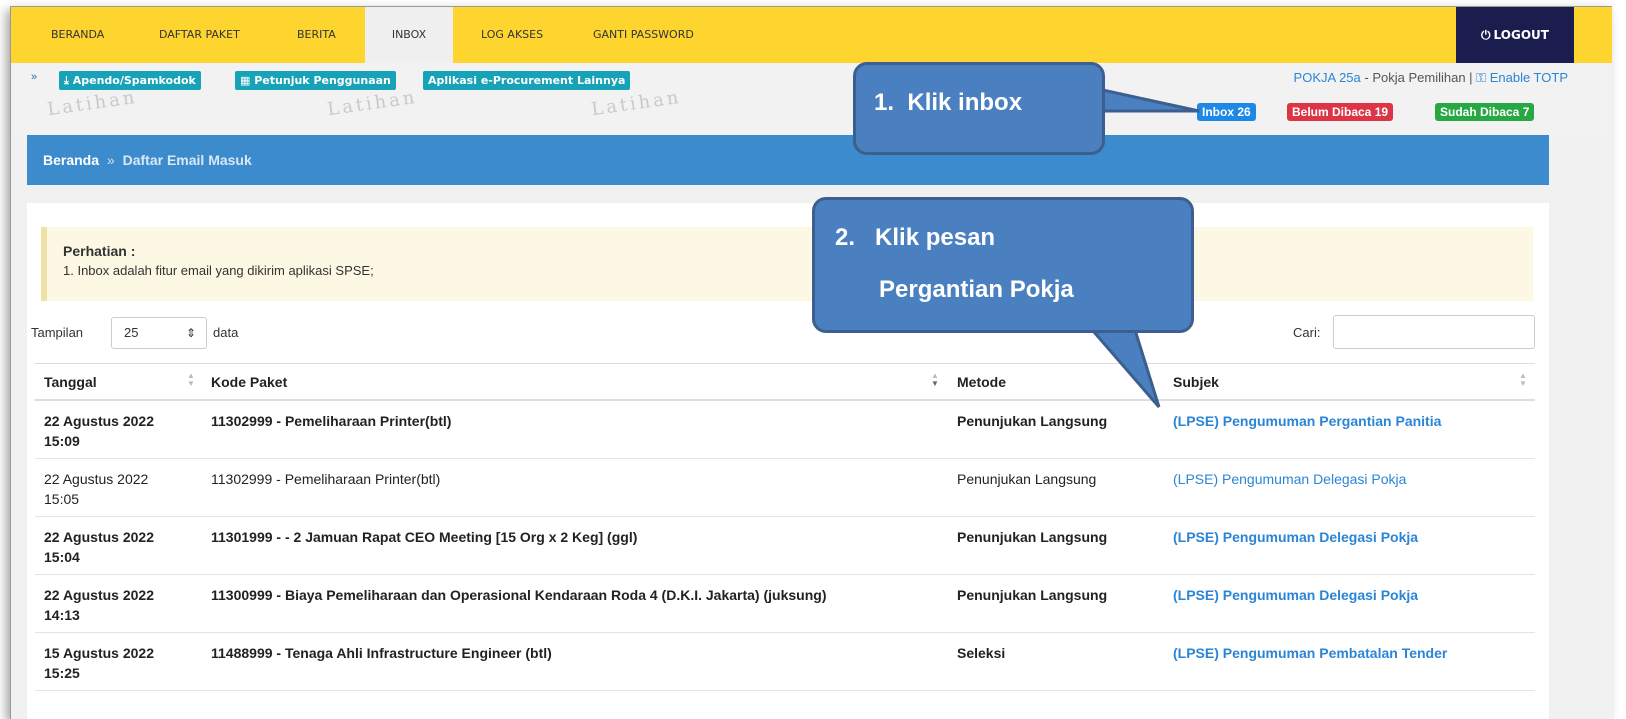 This screenshot has width=1626, height=719. Describe the element at coordinates (1143, 99) in the screenshot. I see `callout-1-pointer` at that location.